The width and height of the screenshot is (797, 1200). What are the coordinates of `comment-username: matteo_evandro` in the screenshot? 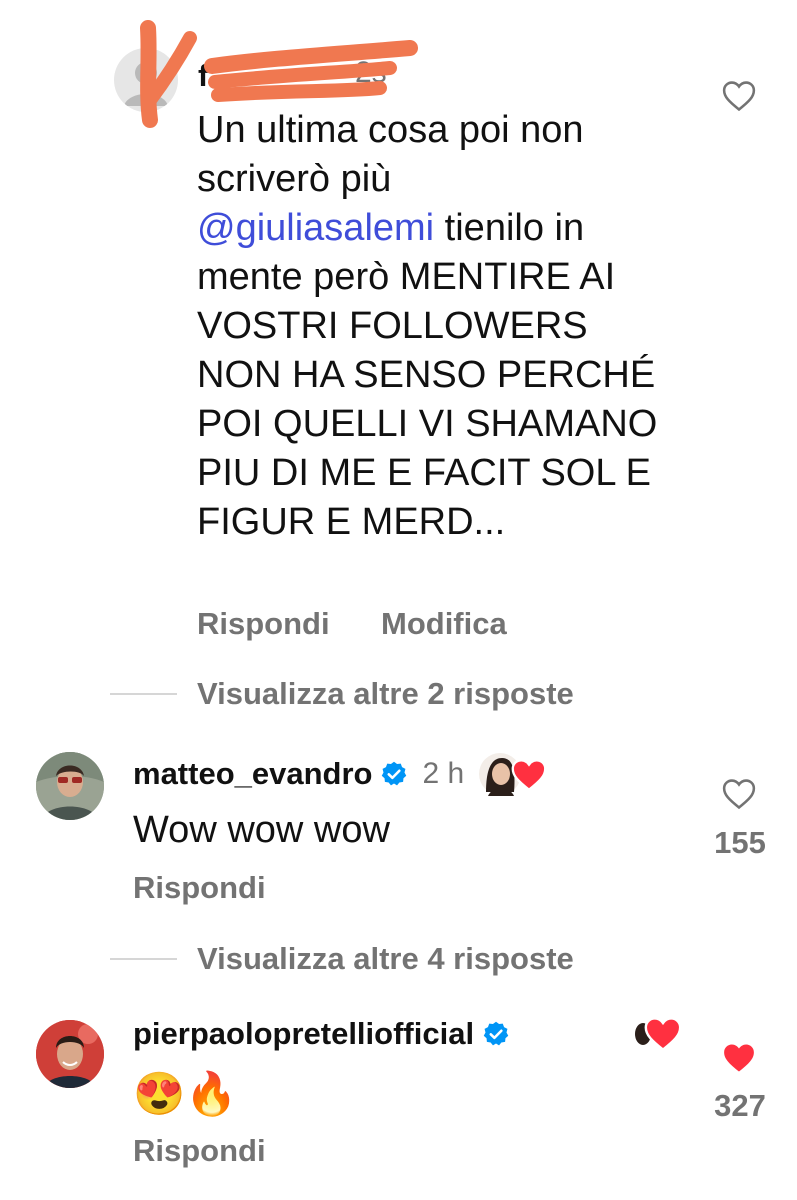 It's located at (252, 774).